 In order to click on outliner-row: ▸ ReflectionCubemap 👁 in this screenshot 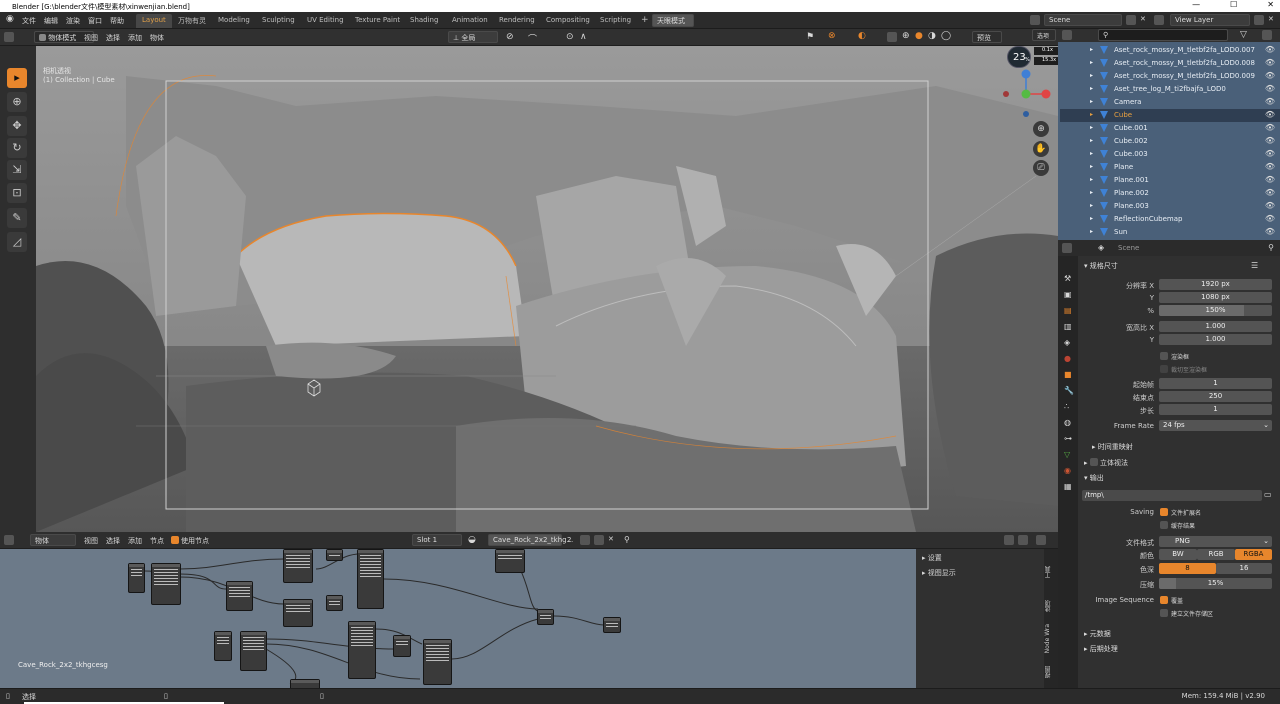, I will do `click(1170, 219)`.